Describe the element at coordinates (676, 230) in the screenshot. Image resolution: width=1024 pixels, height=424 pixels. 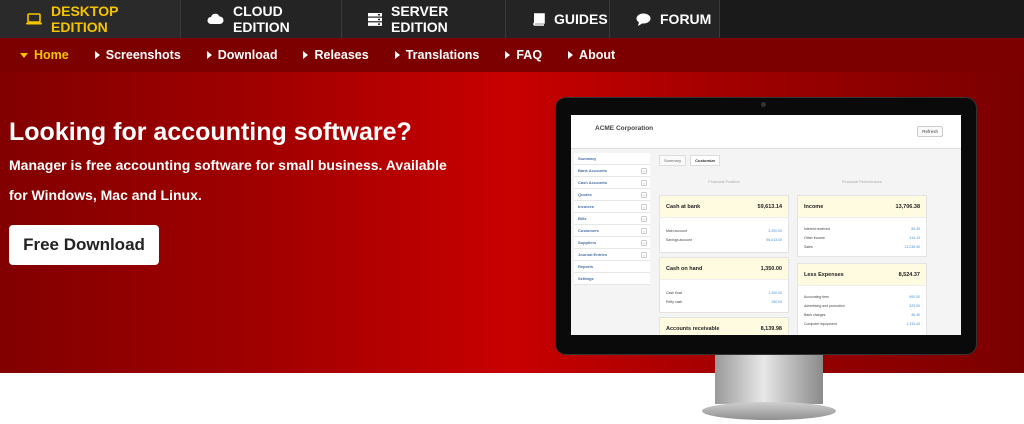
I see `row-label: Main account` at that location.